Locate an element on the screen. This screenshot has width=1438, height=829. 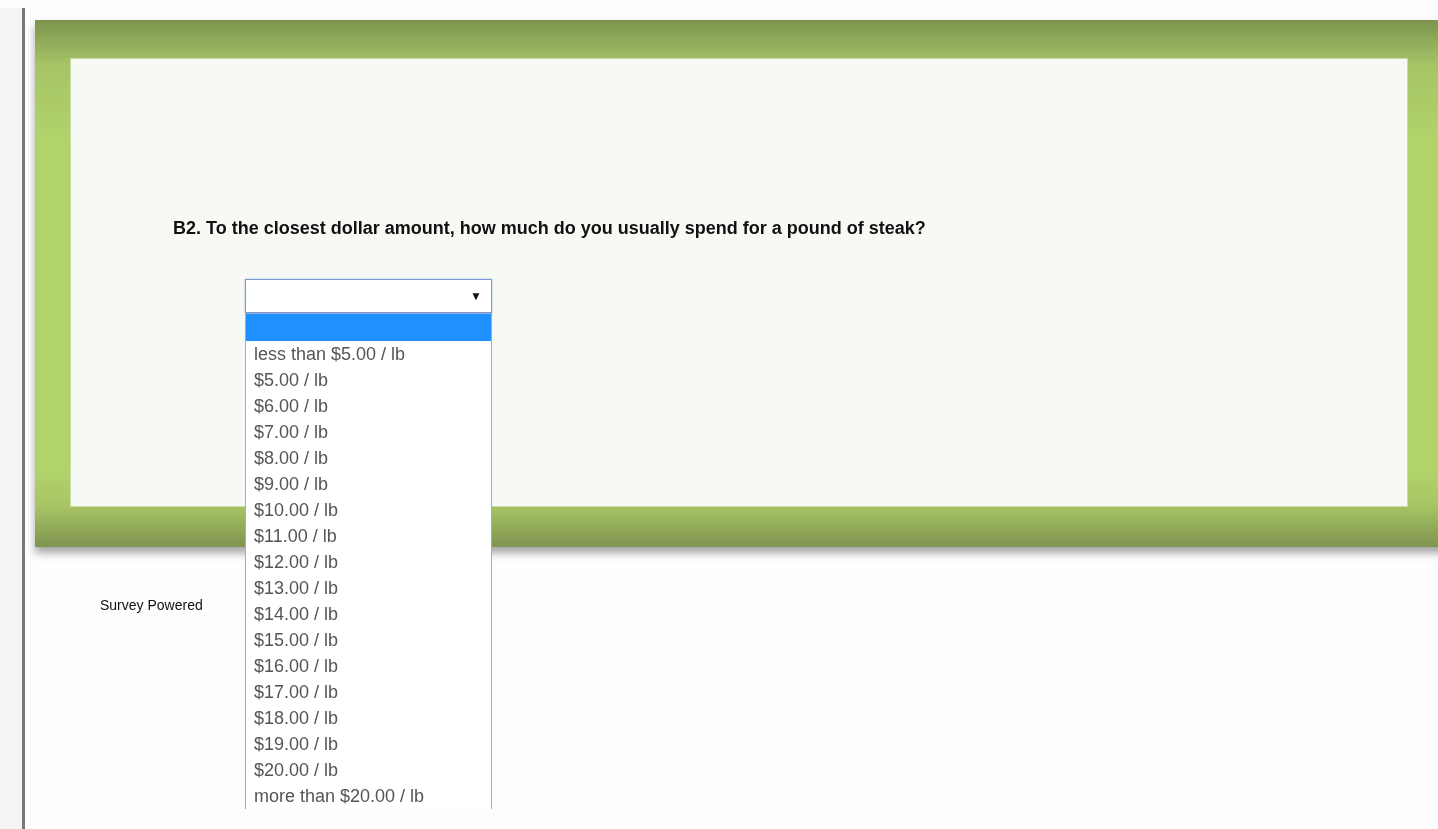
answer-dropdown: ▼ is located at coordinates (368, 296).